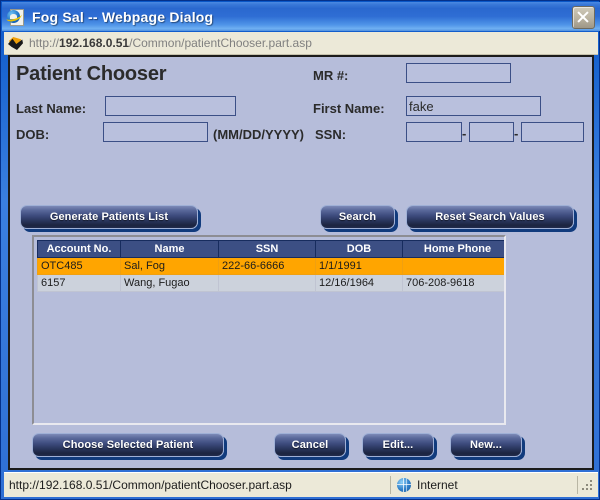 This screenshot has width=600, height=500. What do you see at coordinates (109, 217) in the screenshot?
I see `generate-patients-list-button: Generate Patients List` at bounding box center [109, 217].